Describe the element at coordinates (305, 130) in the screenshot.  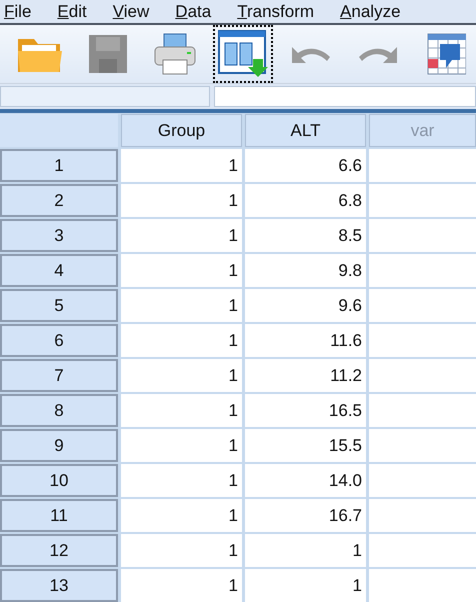
I see `column-header: ALT` at that location.